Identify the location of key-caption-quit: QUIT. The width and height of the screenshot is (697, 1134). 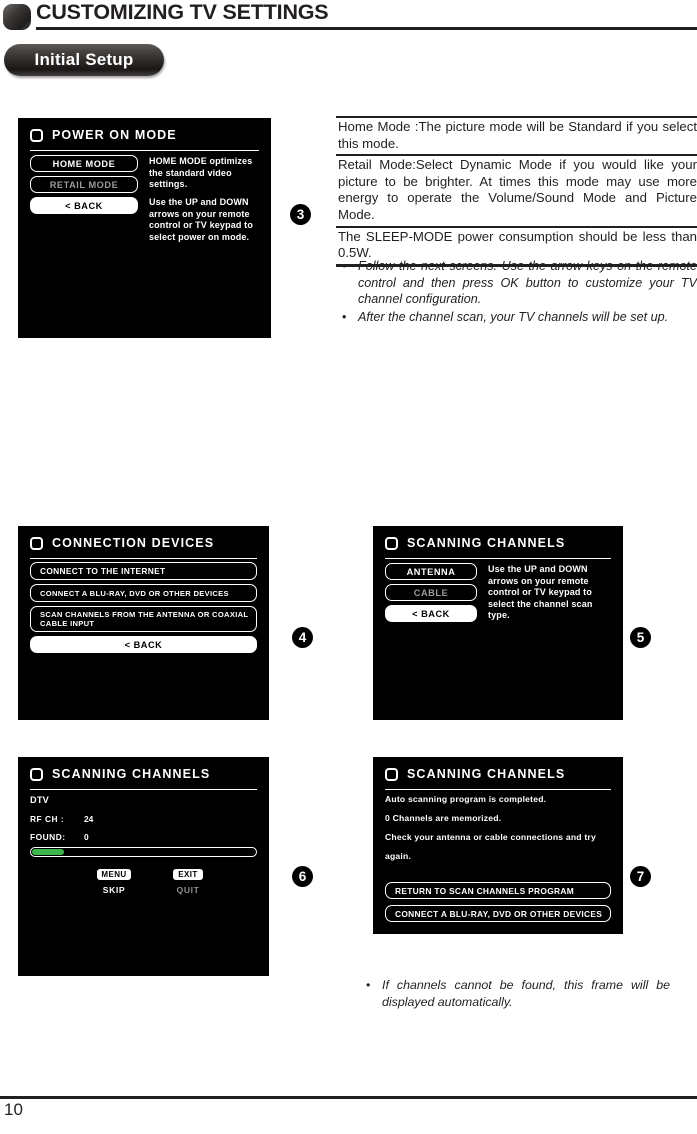
(188, 890).